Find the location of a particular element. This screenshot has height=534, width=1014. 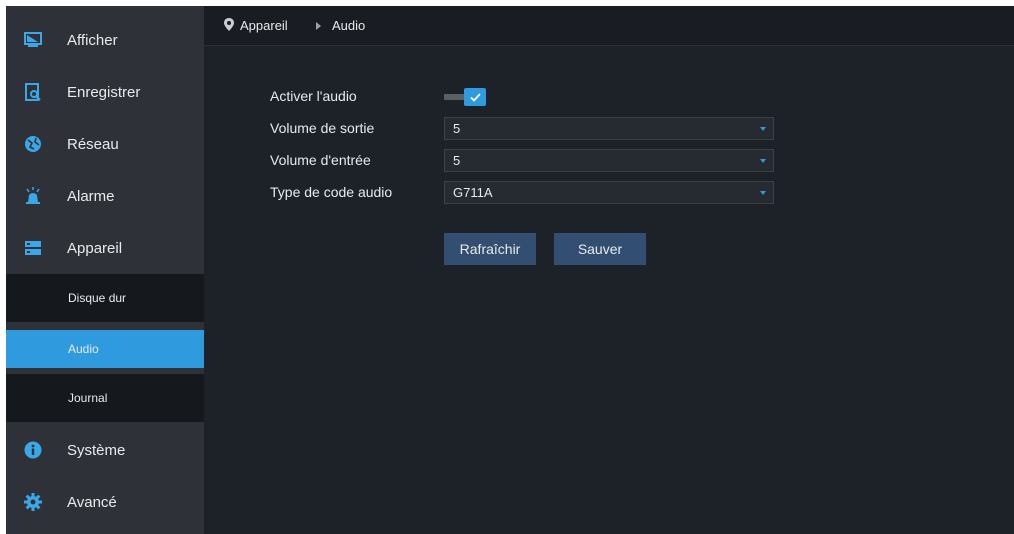

sidebar-subitem-label: Journal is located at coordinates (88, 398).